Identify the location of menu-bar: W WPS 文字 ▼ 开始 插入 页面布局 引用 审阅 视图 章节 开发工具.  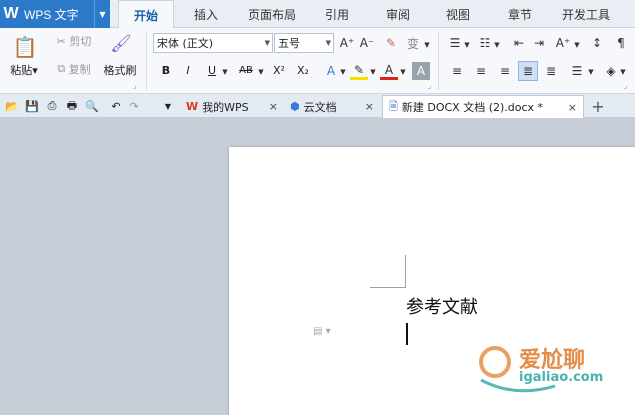
(317, 14).